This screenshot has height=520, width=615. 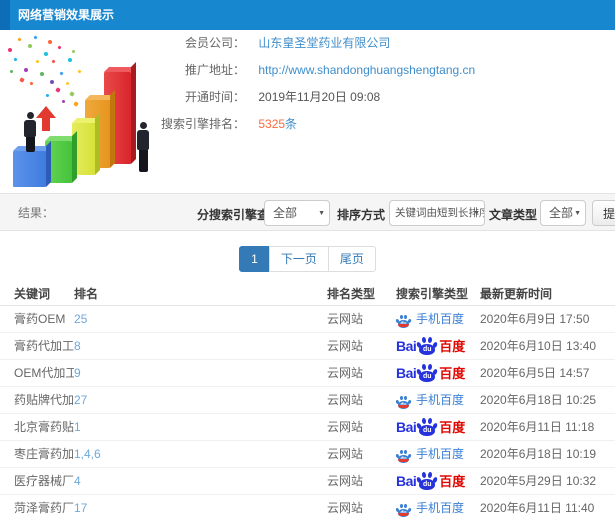 I want to click on updated-cell: 2020年6月5日 14:57, so click(x=535, y=373).